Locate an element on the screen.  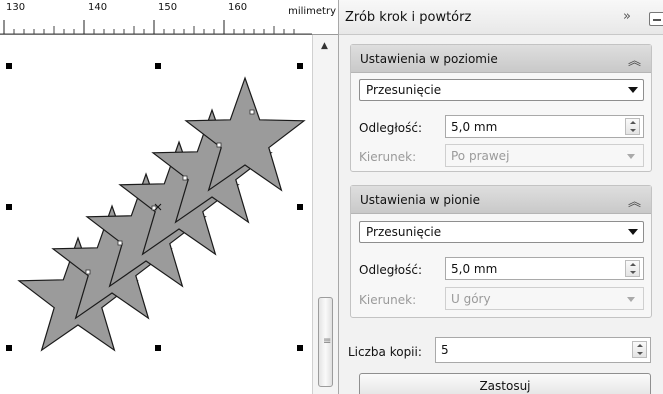
docker-title: Zrób krok i powtórz is located at coordinates (408, 17).